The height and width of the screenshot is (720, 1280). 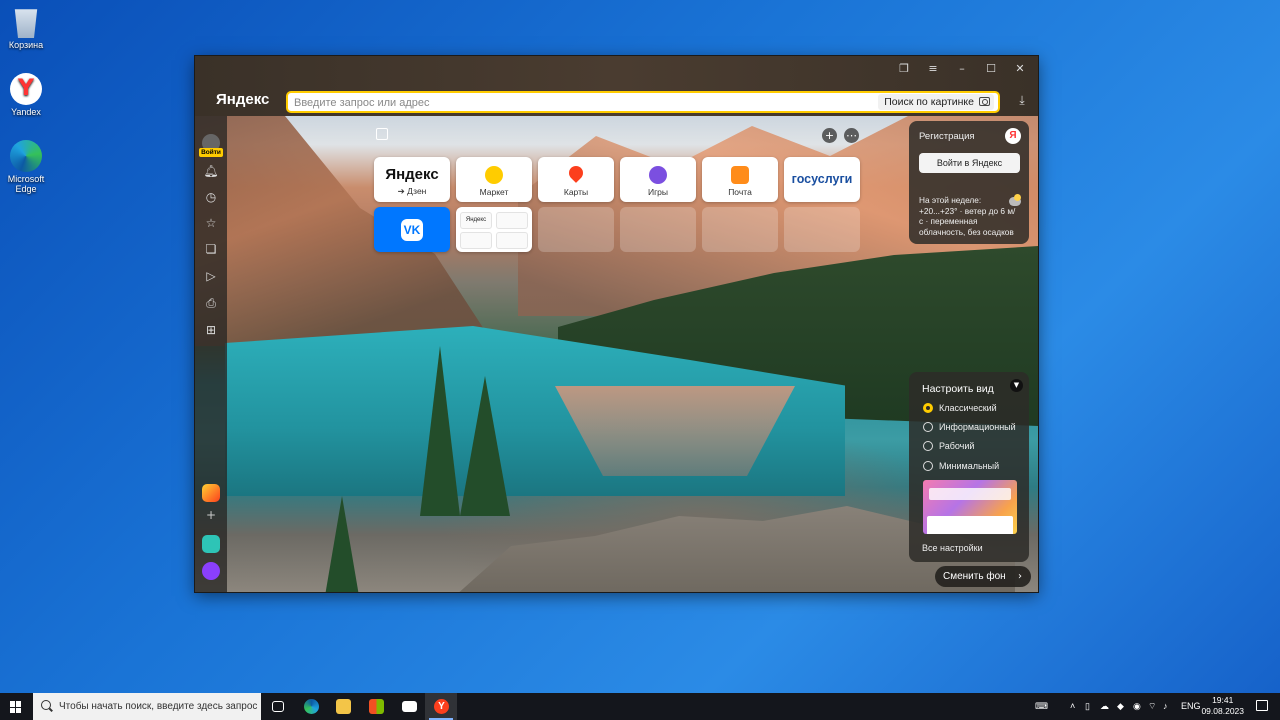 What do you see at coordinates (211, 330) in the screenshot?
I see `apps-icon: ⊞` at bounding box center [211, 330].